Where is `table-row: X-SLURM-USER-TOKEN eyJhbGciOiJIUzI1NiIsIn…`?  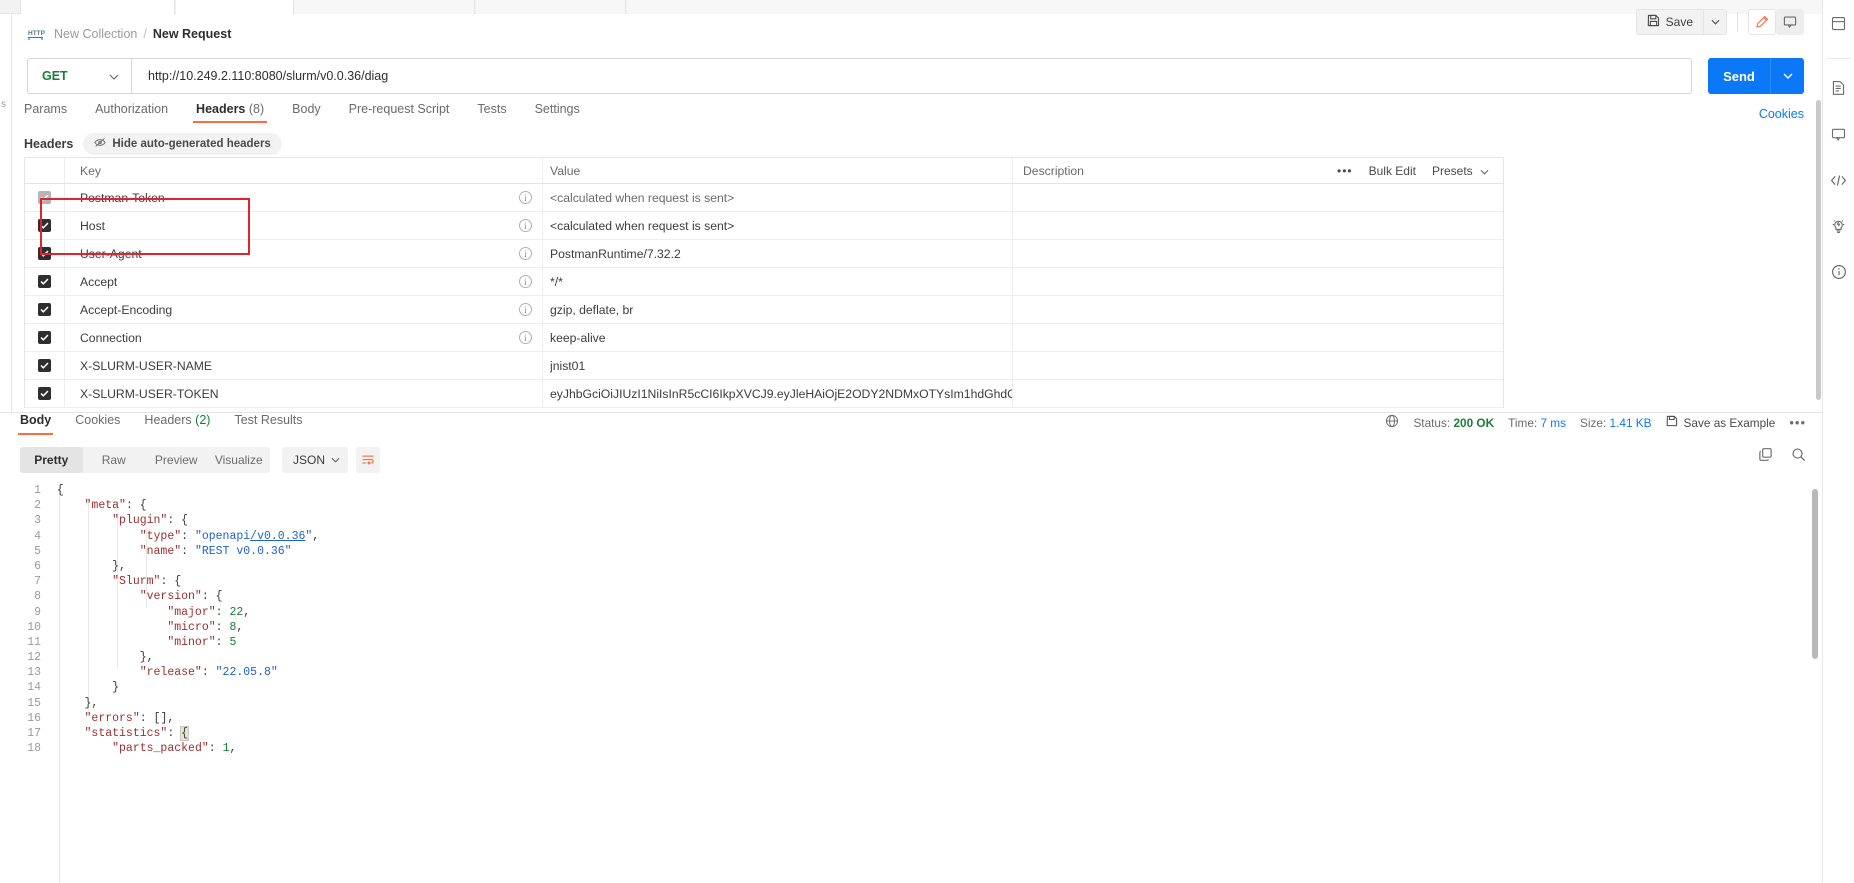
table-row: X-SLURM-USER-TOKEN eyJhbGciOiJIUzI1NiIsIn… is located at coordinates (764, 394).